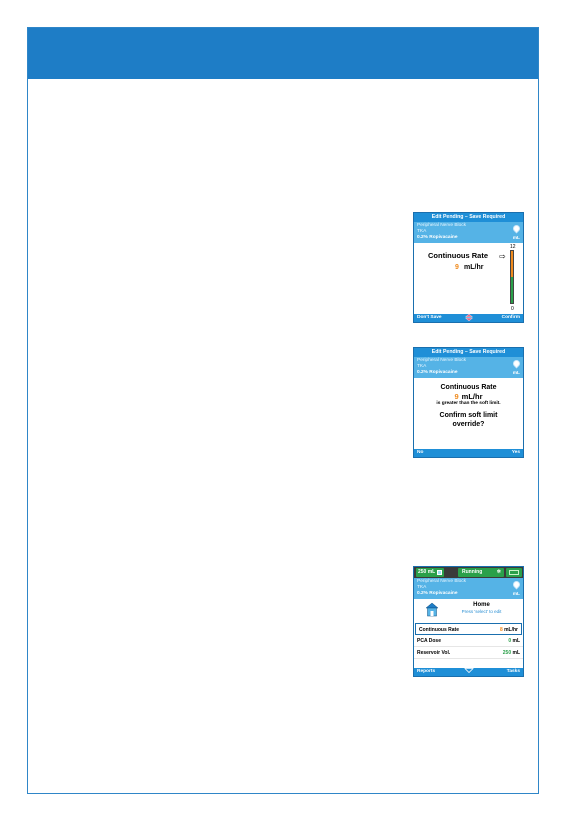 The height and width of the screenshot is (822, 567). What do you see at coordinates (439, 572) in the screenshot?
I see `reservoir-icon` at bounding box center [439, 572].